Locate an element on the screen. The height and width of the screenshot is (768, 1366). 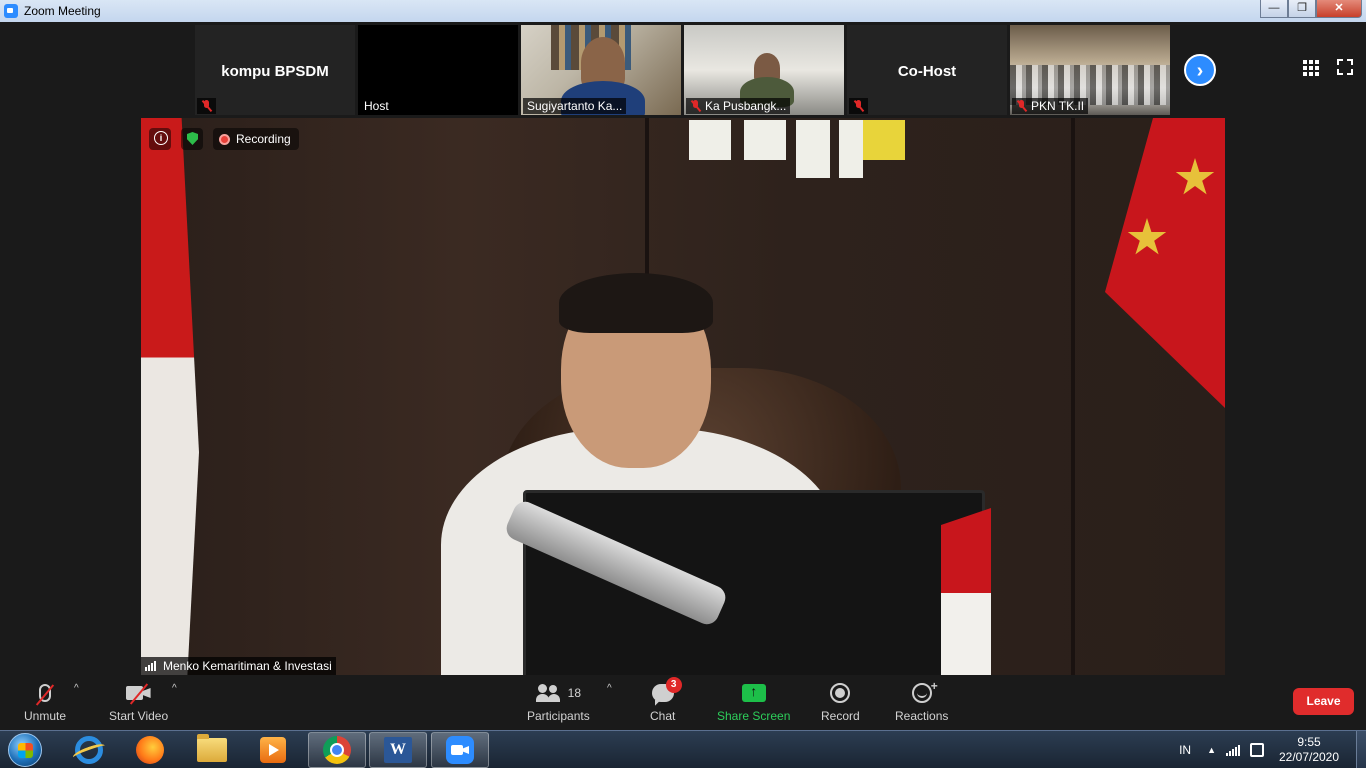
flag-star is located at coordinates (1195, 176).